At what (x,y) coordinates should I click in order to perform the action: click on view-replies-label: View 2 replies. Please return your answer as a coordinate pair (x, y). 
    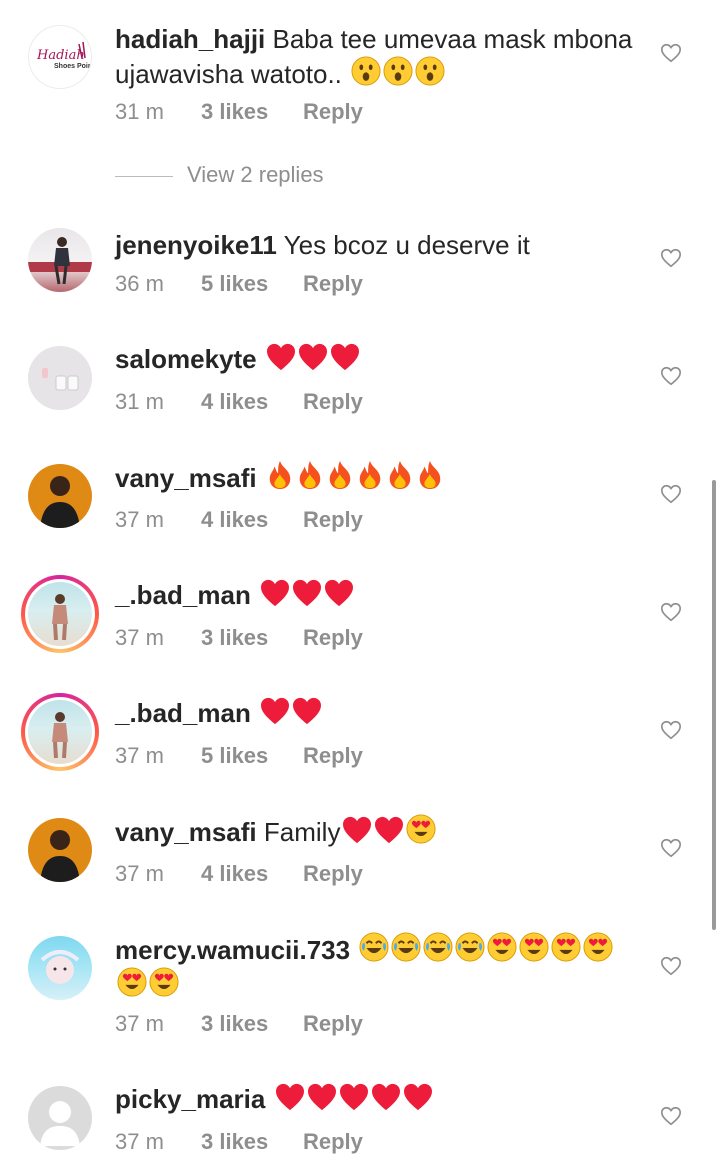
    Looking at the image, I should click on (255, 174).